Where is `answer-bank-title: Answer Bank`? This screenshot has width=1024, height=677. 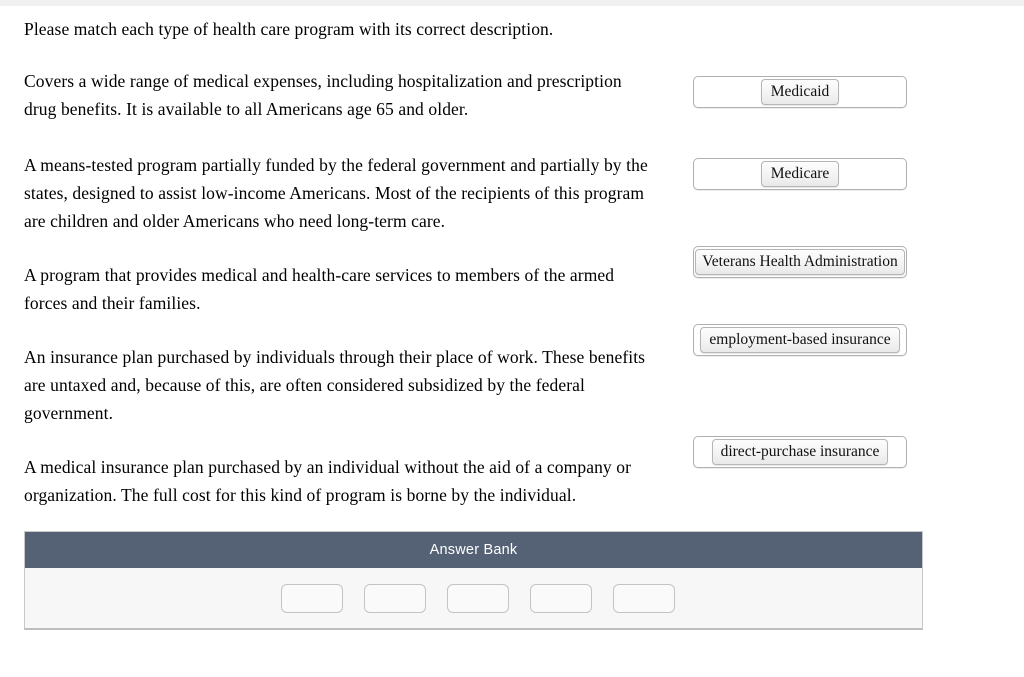
answer-bank-title: Answer Bank is located at coordinates (473, 550).